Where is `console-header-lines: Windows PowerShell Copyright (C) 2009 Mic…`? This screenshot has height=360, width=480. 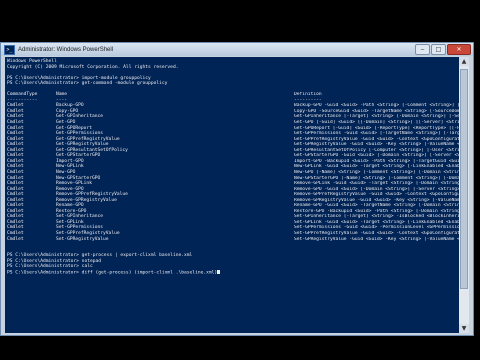 console-header-lines: Windows PowerShell Copyright (C) 2009 Mic… is located at coordinates (92, 75).